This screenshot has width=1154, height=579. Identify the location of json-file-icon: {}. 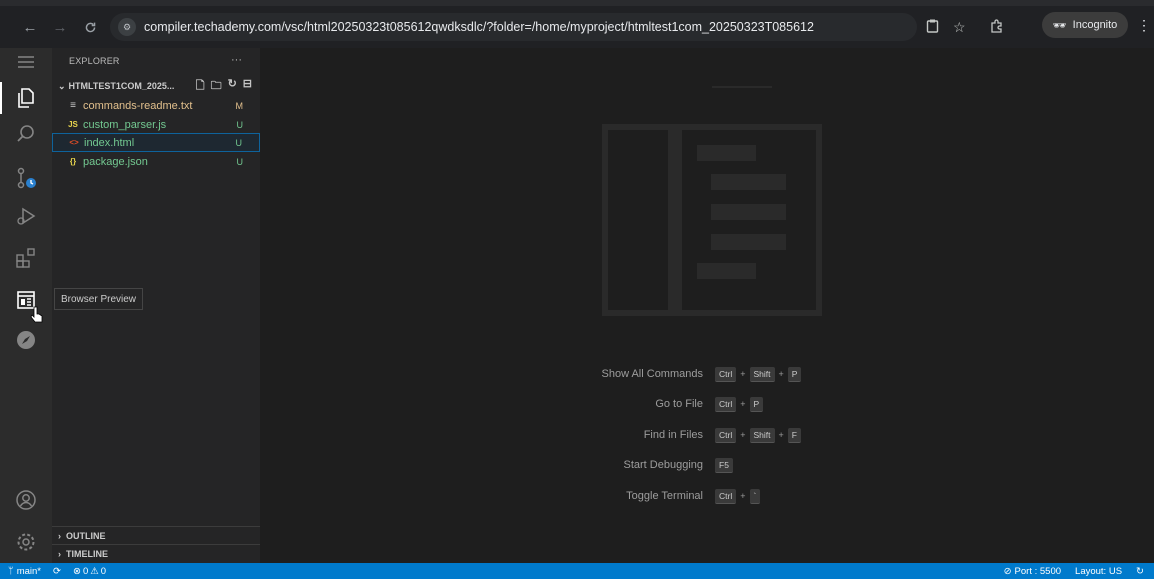
(73, 161).